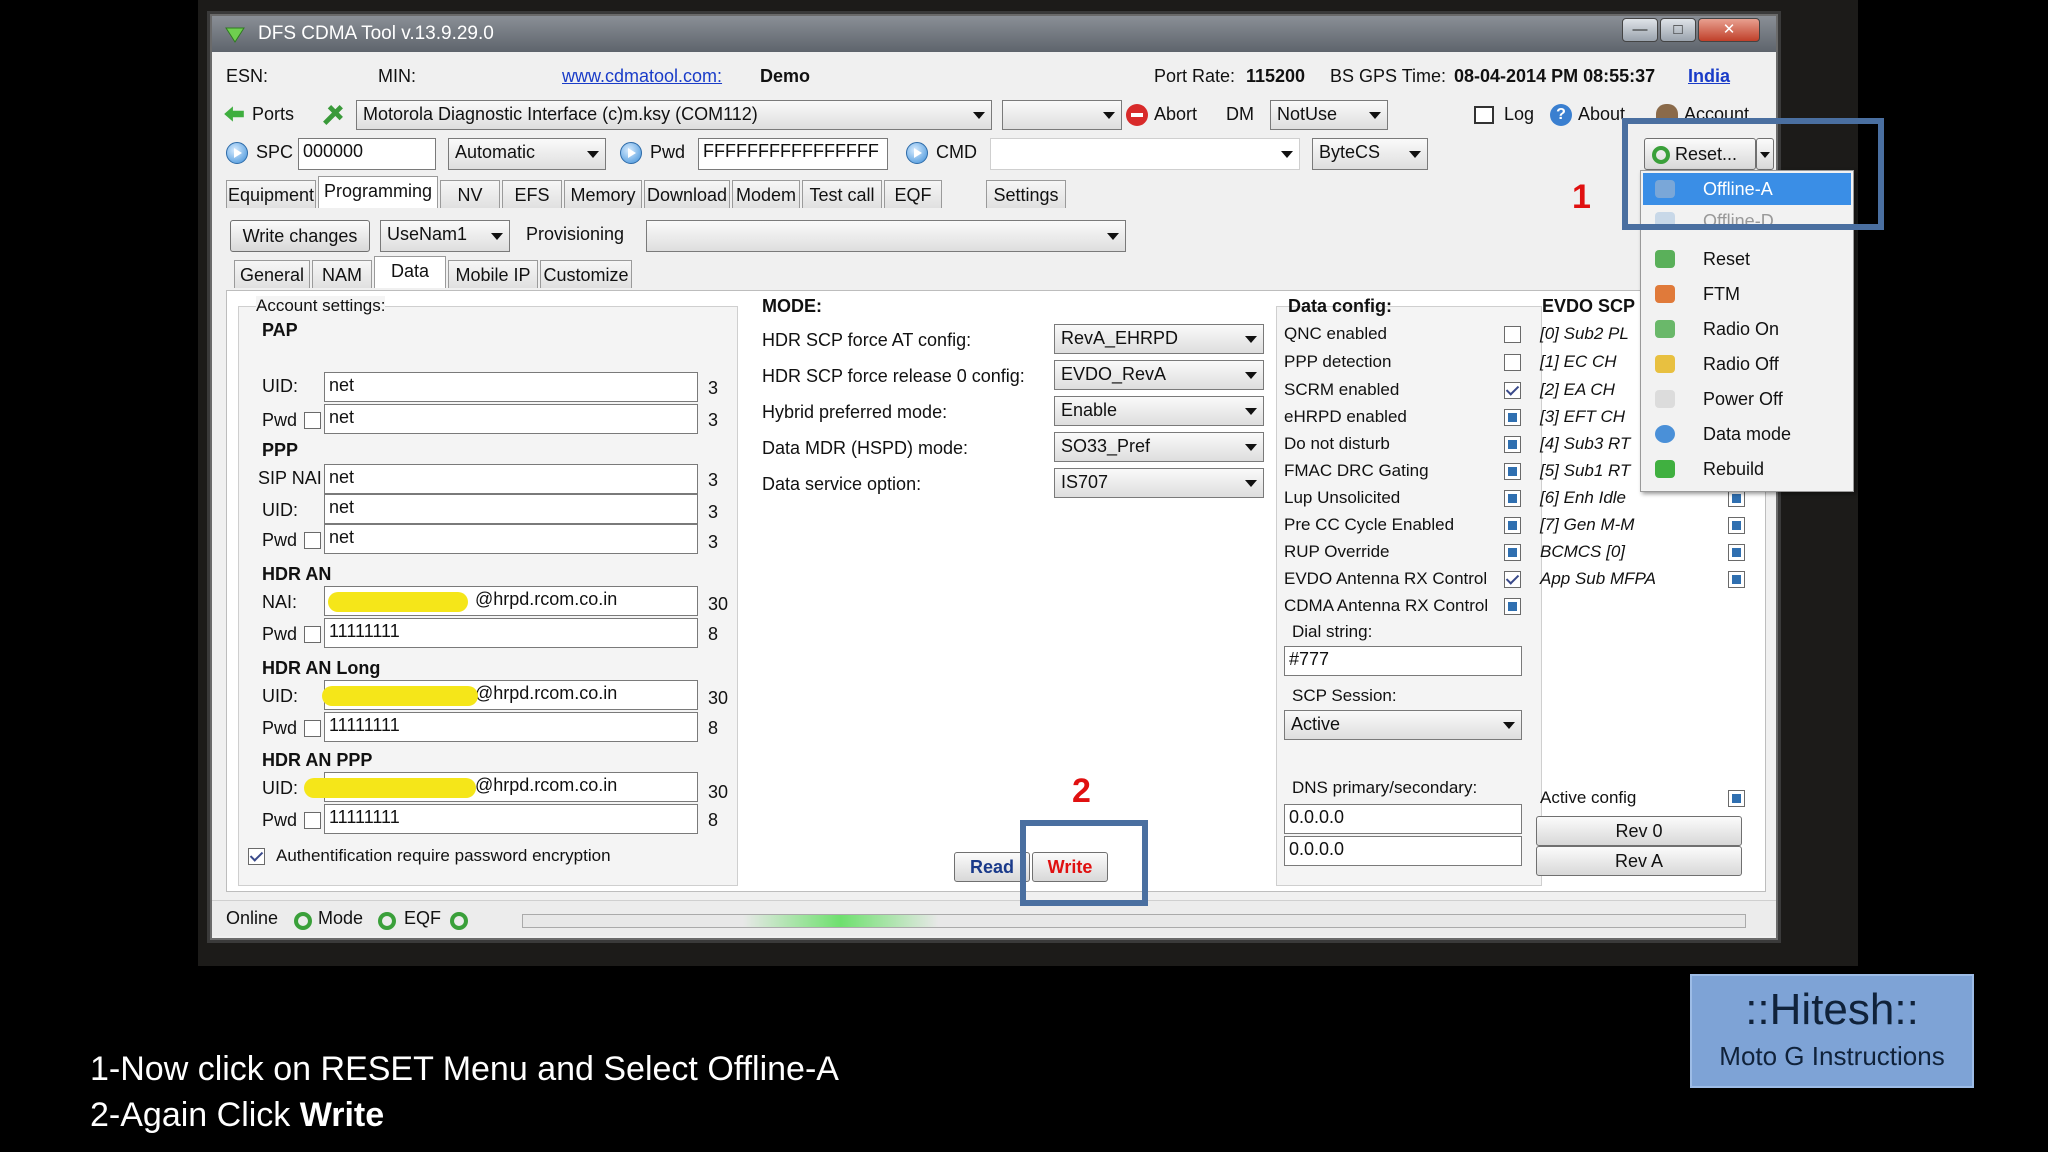 The height and width of the screenshot is (1152, 2048). What do you see at coordinates (1512, 471) in the screenshot?
I see `fmac-drc-checkbox` at bounding box center [1512, 471].